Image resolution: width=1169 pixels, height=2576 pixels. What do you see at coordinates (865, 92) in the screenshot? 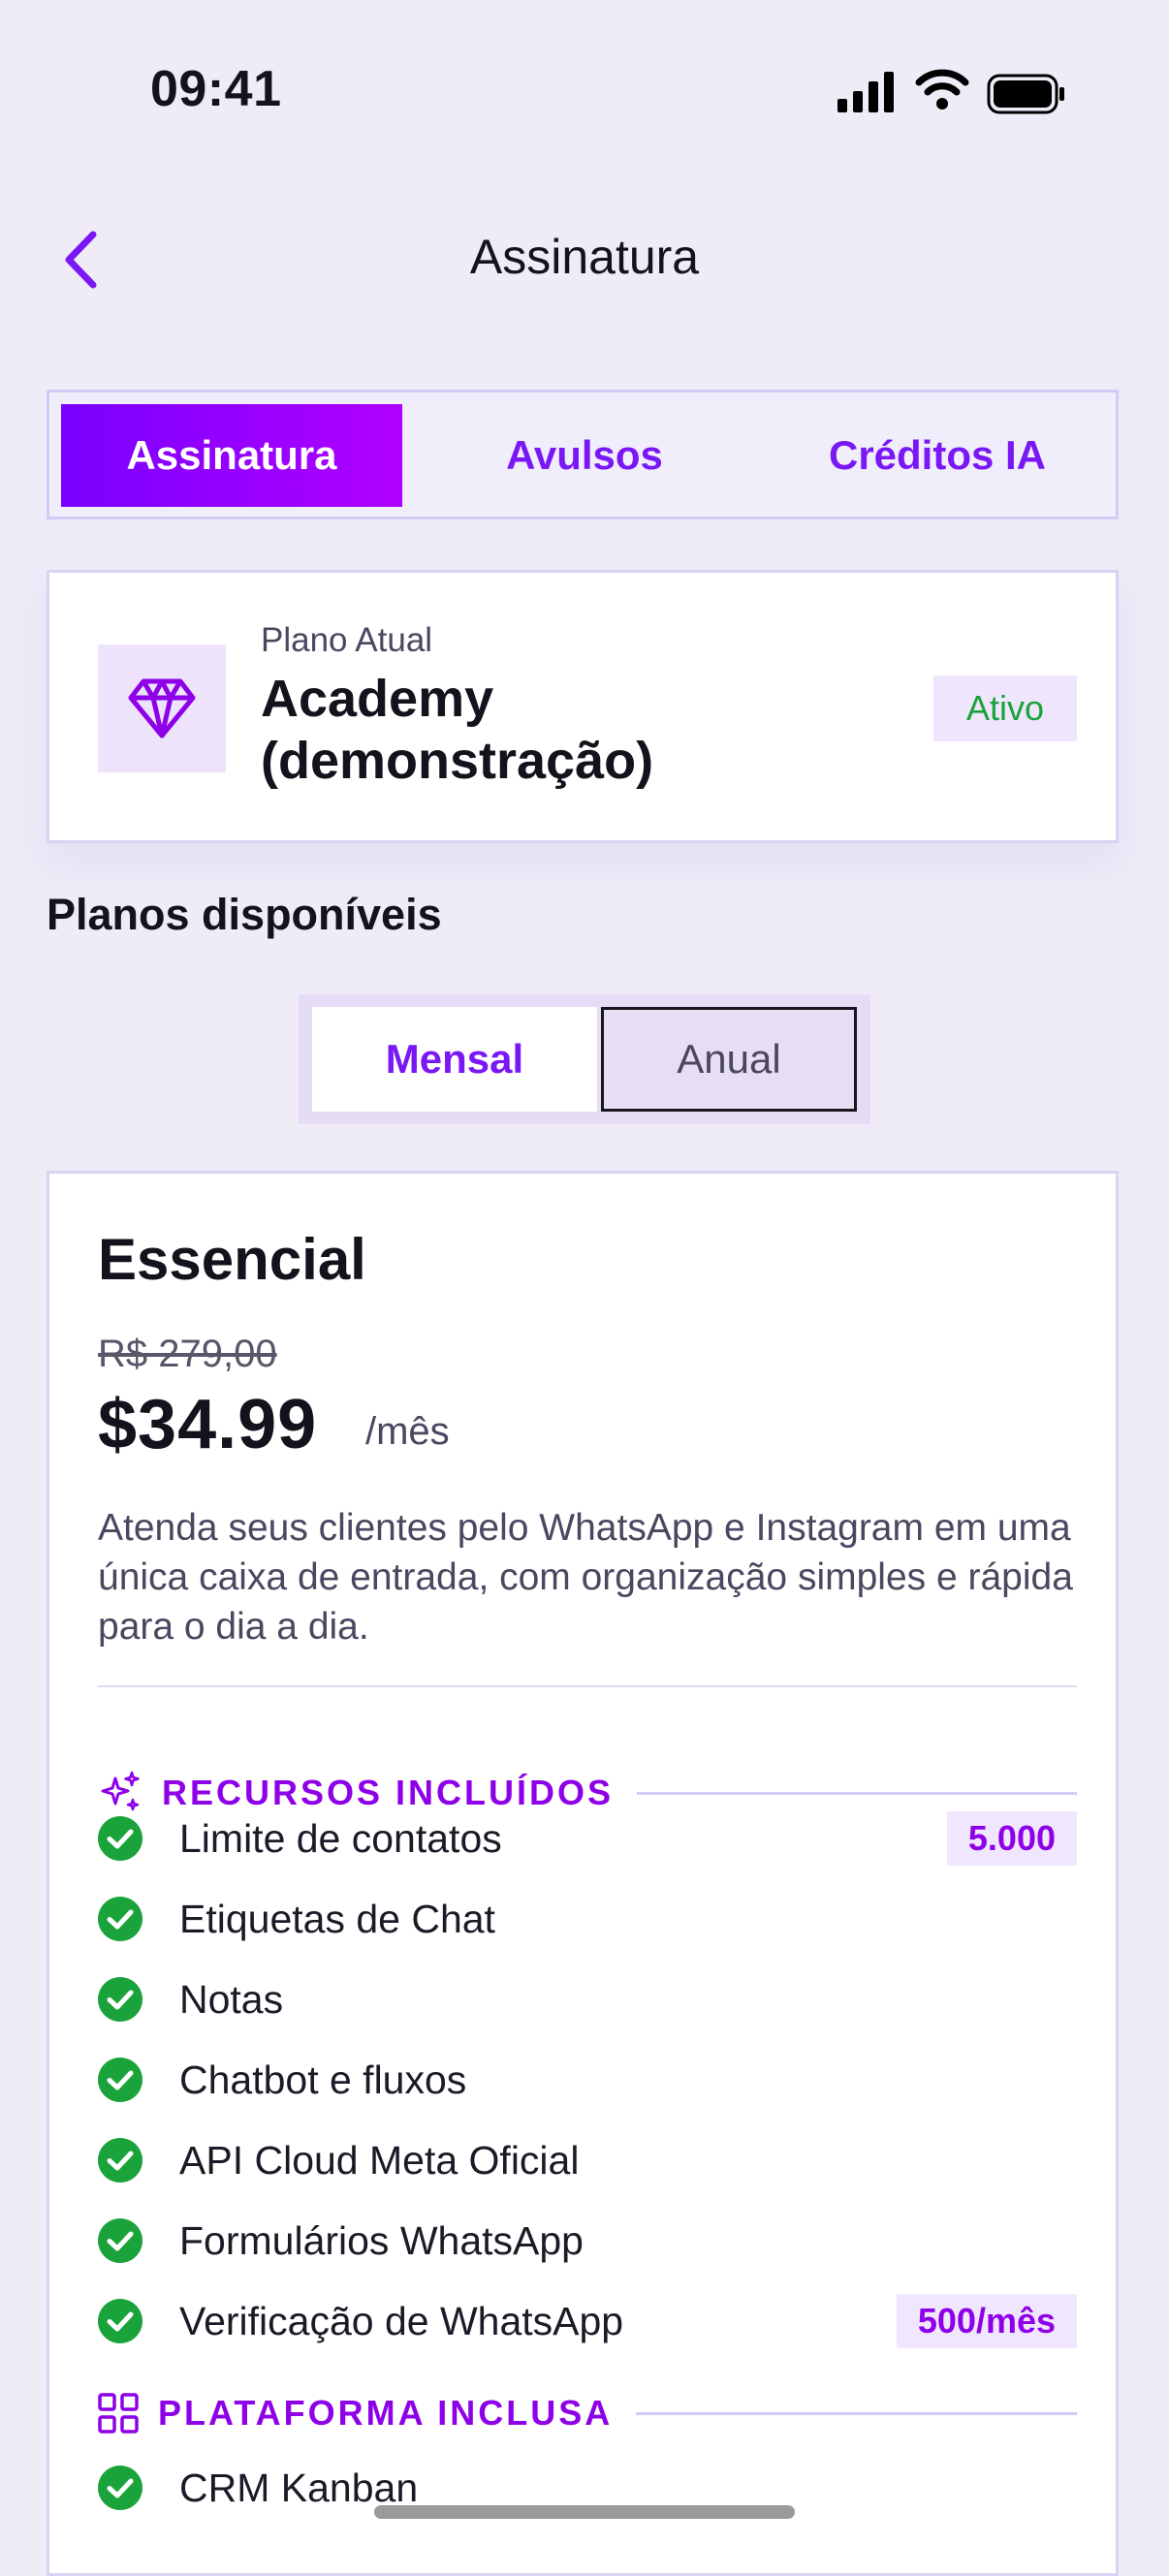
I see `cellular-signal-icon` at bounding box center [865, 92].